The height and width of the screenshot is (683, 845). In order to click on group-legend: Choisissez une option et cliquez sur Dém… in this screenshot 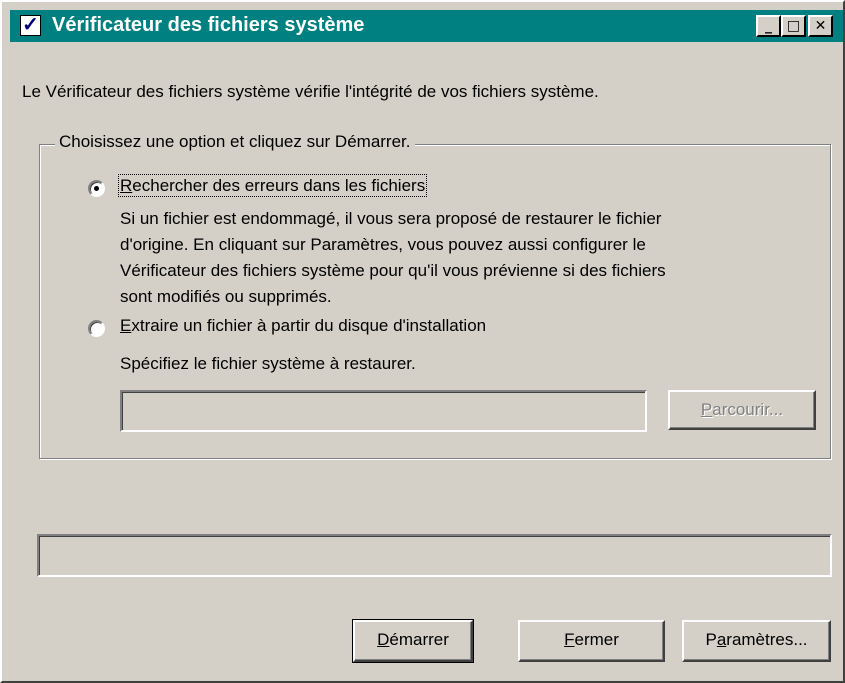, I will do `click(235, 142)`.